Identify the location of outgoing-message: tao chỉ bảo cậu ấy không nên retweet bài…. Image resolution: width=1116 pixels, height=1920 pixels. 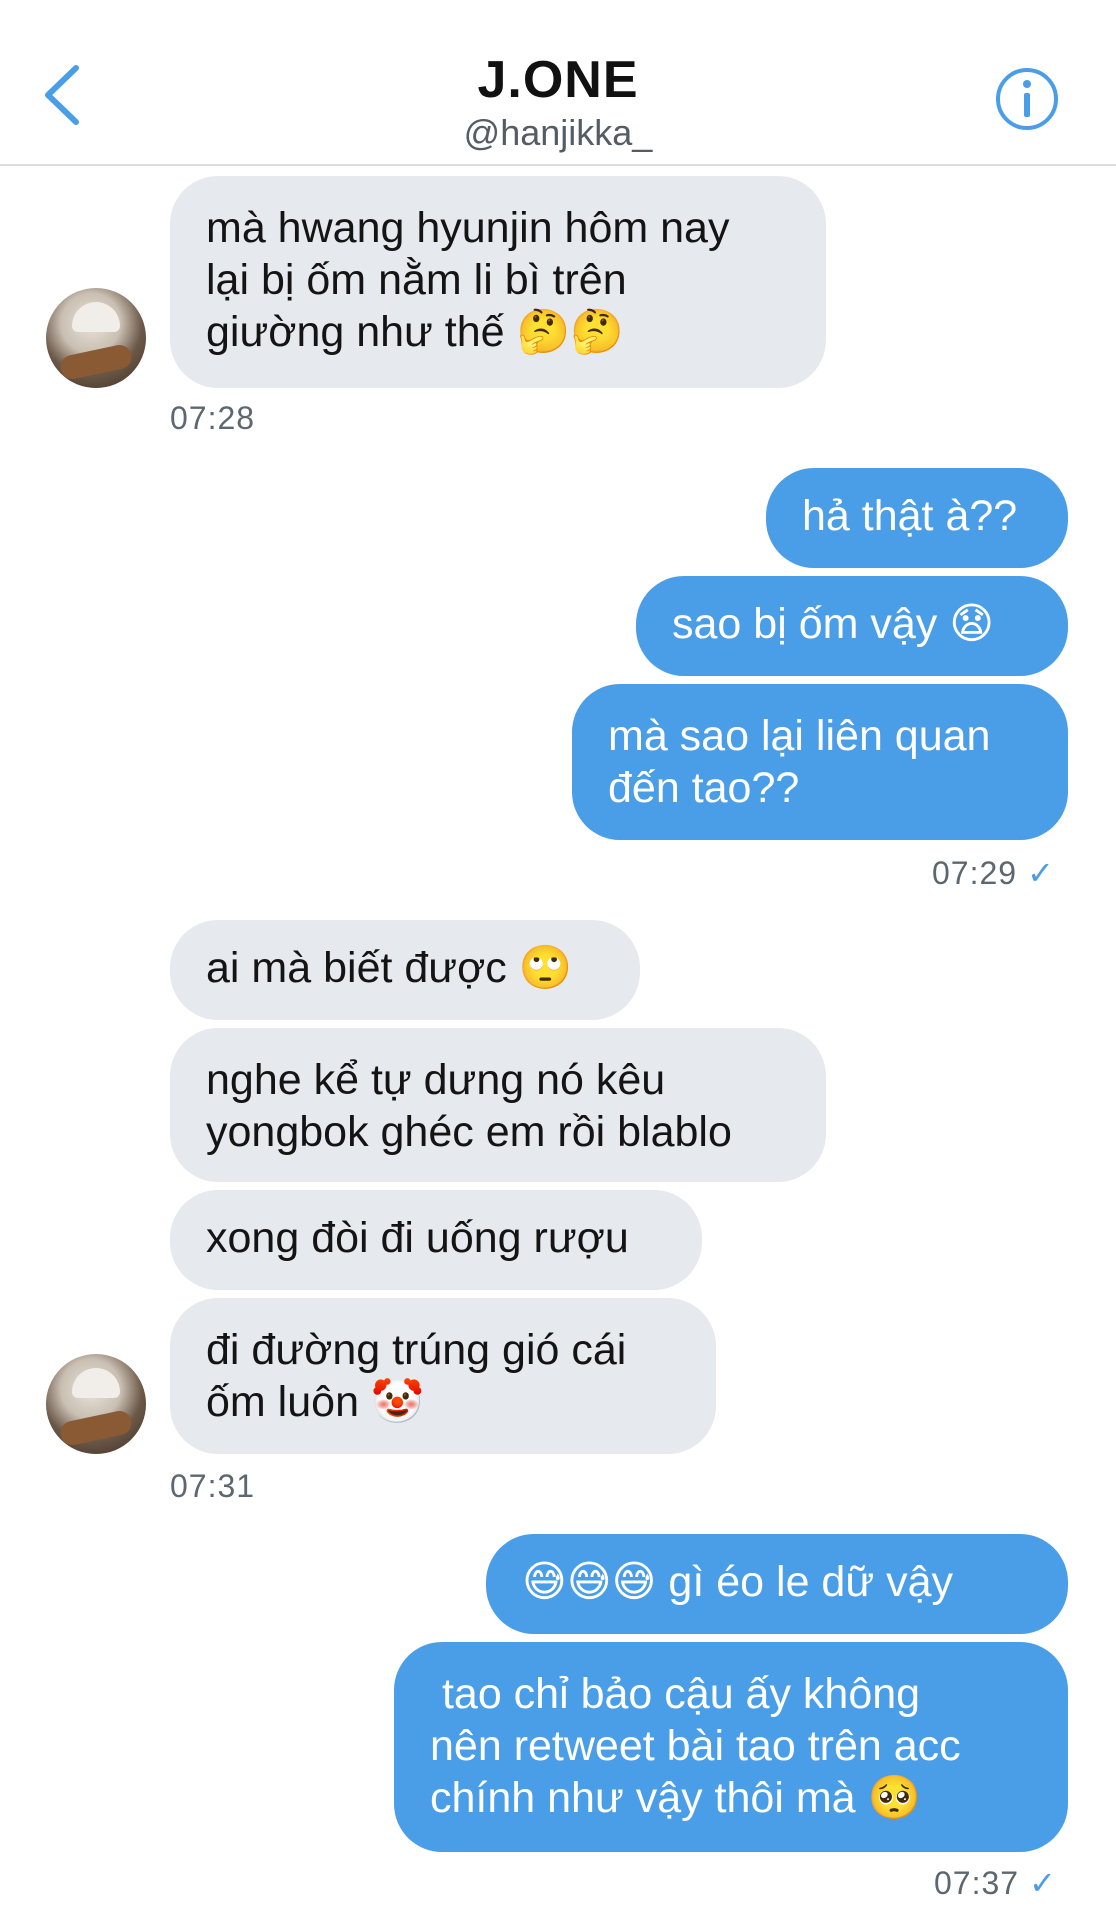
(731, 1747).